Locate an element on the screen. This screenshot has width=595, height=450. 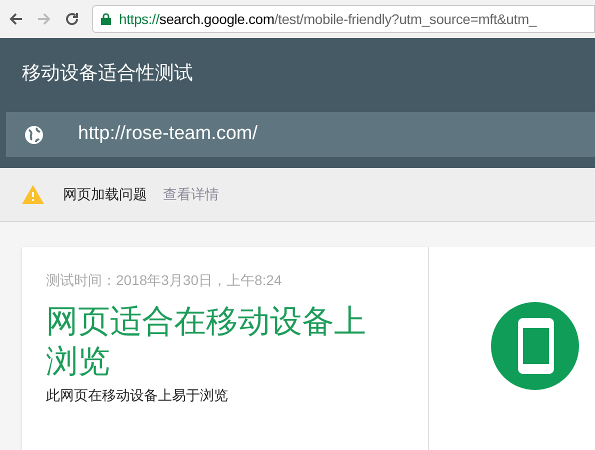
address-bar: https://search.google.com/test/mobile-friendly?utm_source=mft&utm_ is located at coordinates (343, 19).